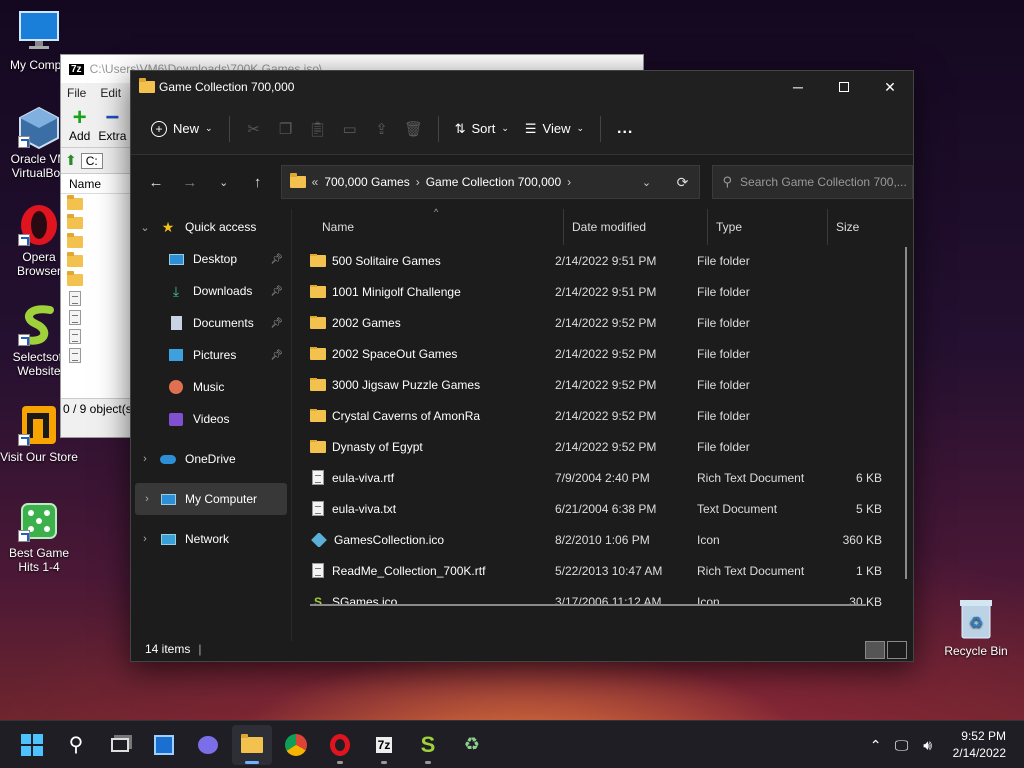  What do you see at coordinates (182, 129) in the screenshot?
I see `new-button: + New ⌄` at bounding box center [182, 129].